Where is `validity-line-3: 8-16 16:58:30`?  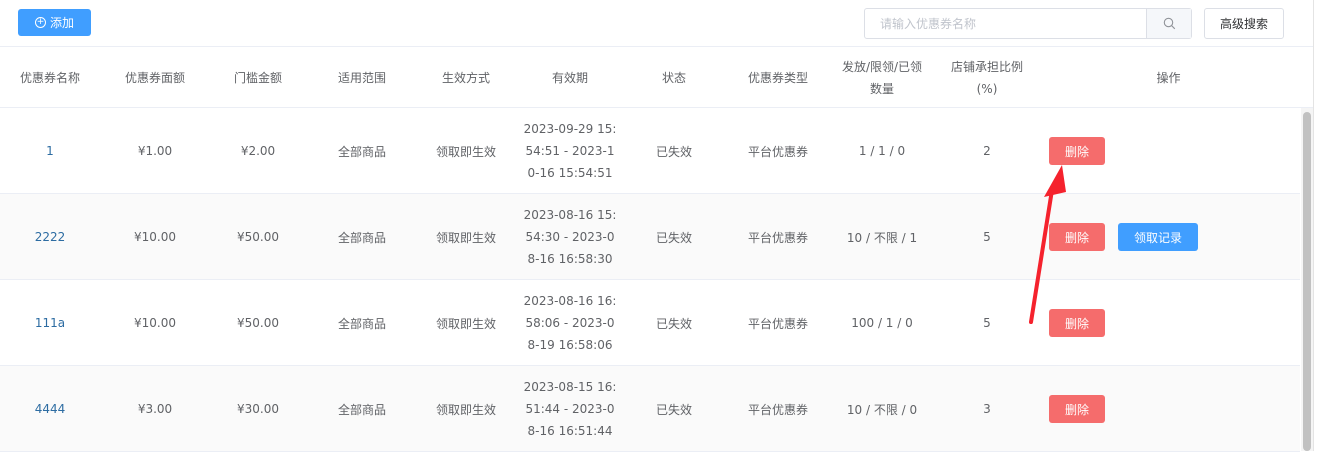
validity-line-3: 8-16 16:58:30 is located at coordinates (570, 259).